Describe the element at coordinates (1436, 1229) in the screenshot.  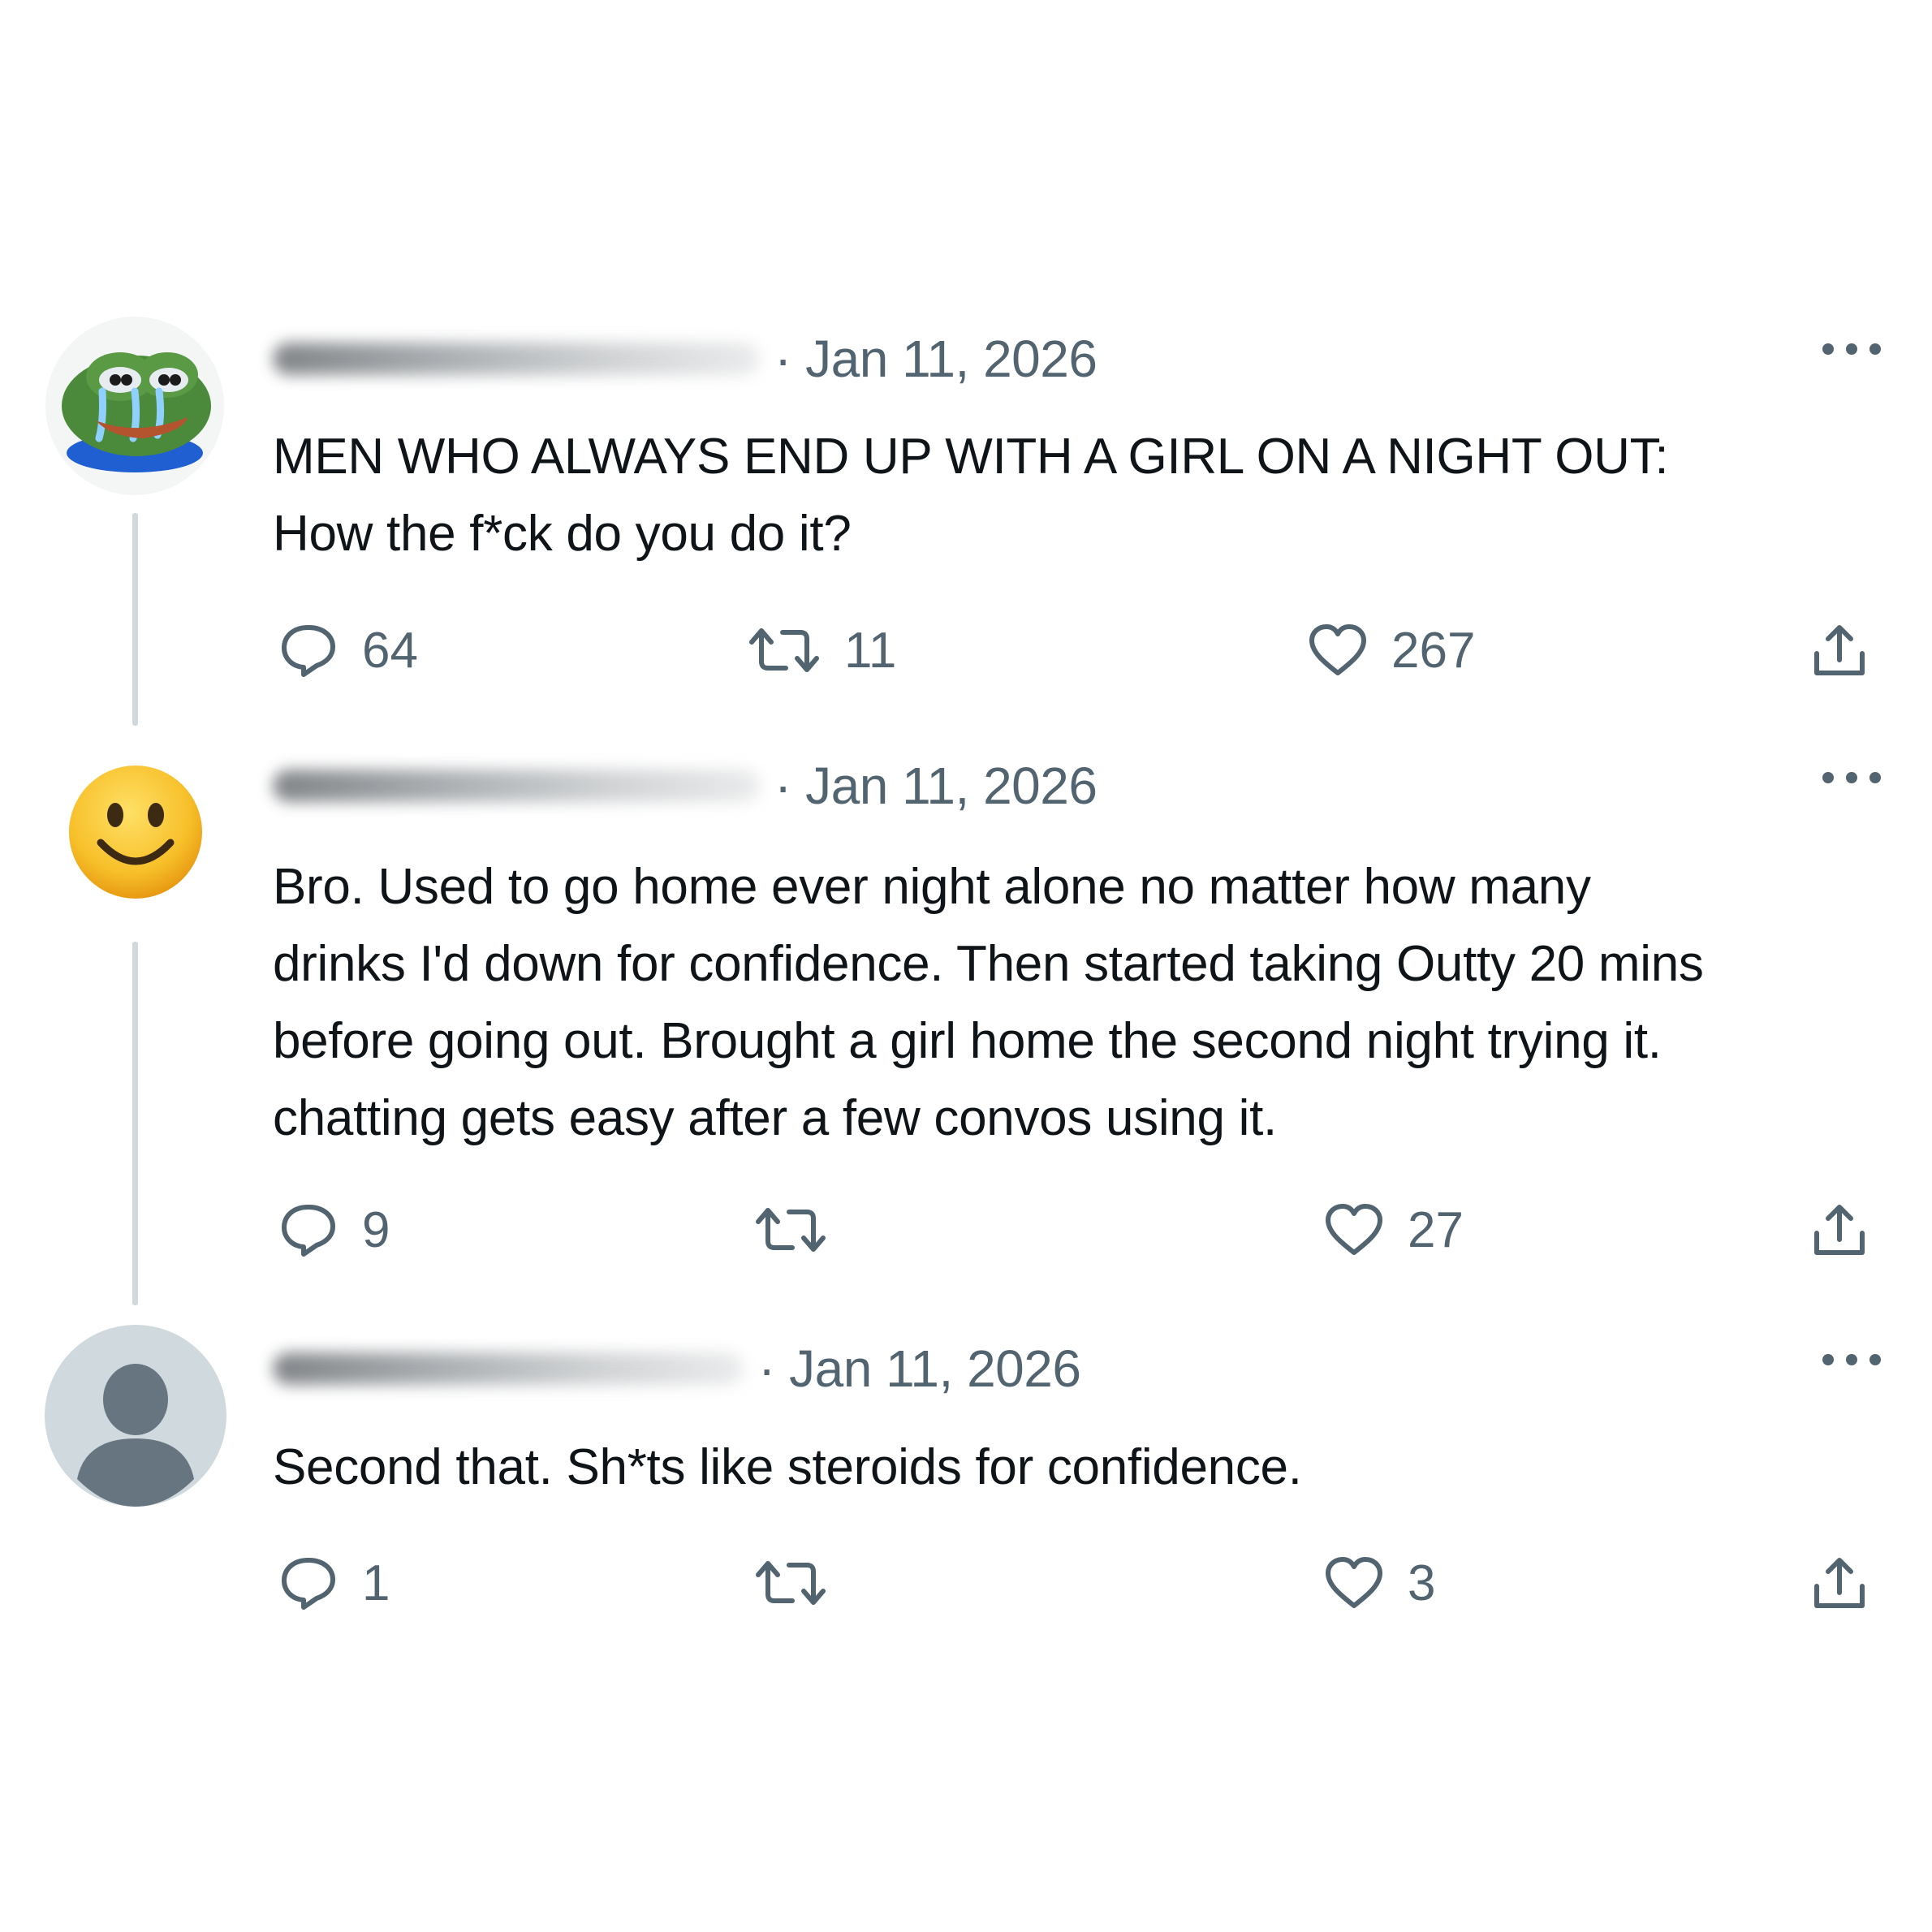
I see `like-count: 27` at that location.